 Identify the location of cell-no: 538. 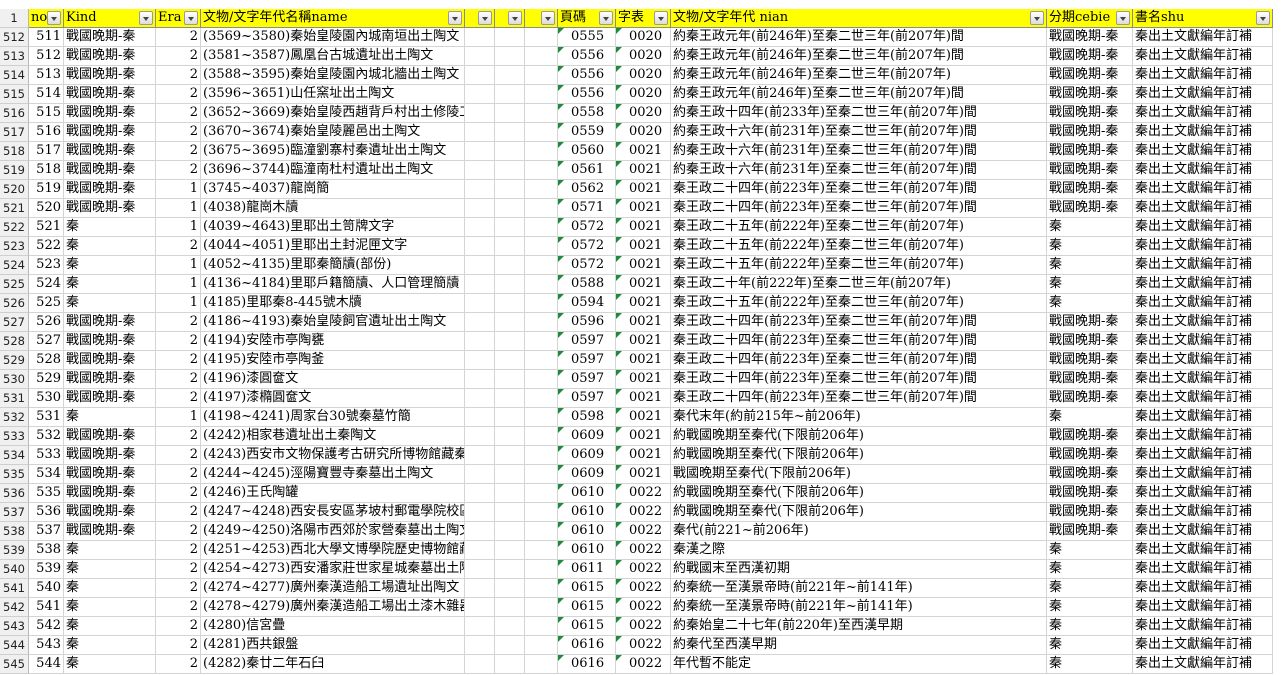
(46, 550).